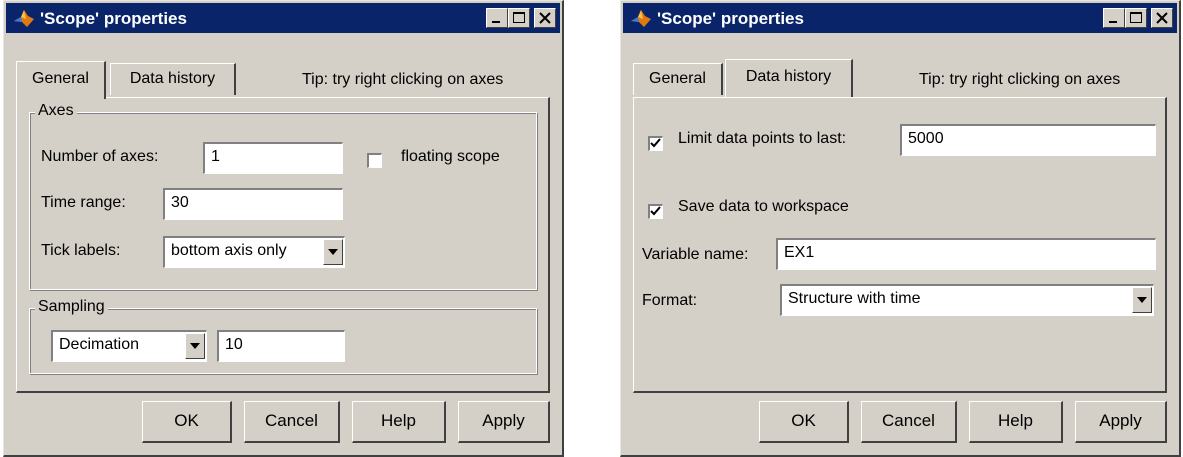 This screenshot has width=1183, height=457. Describe the element at coordinates (670, 300) in the screenshot. I see `format-label: Format:` at that location.